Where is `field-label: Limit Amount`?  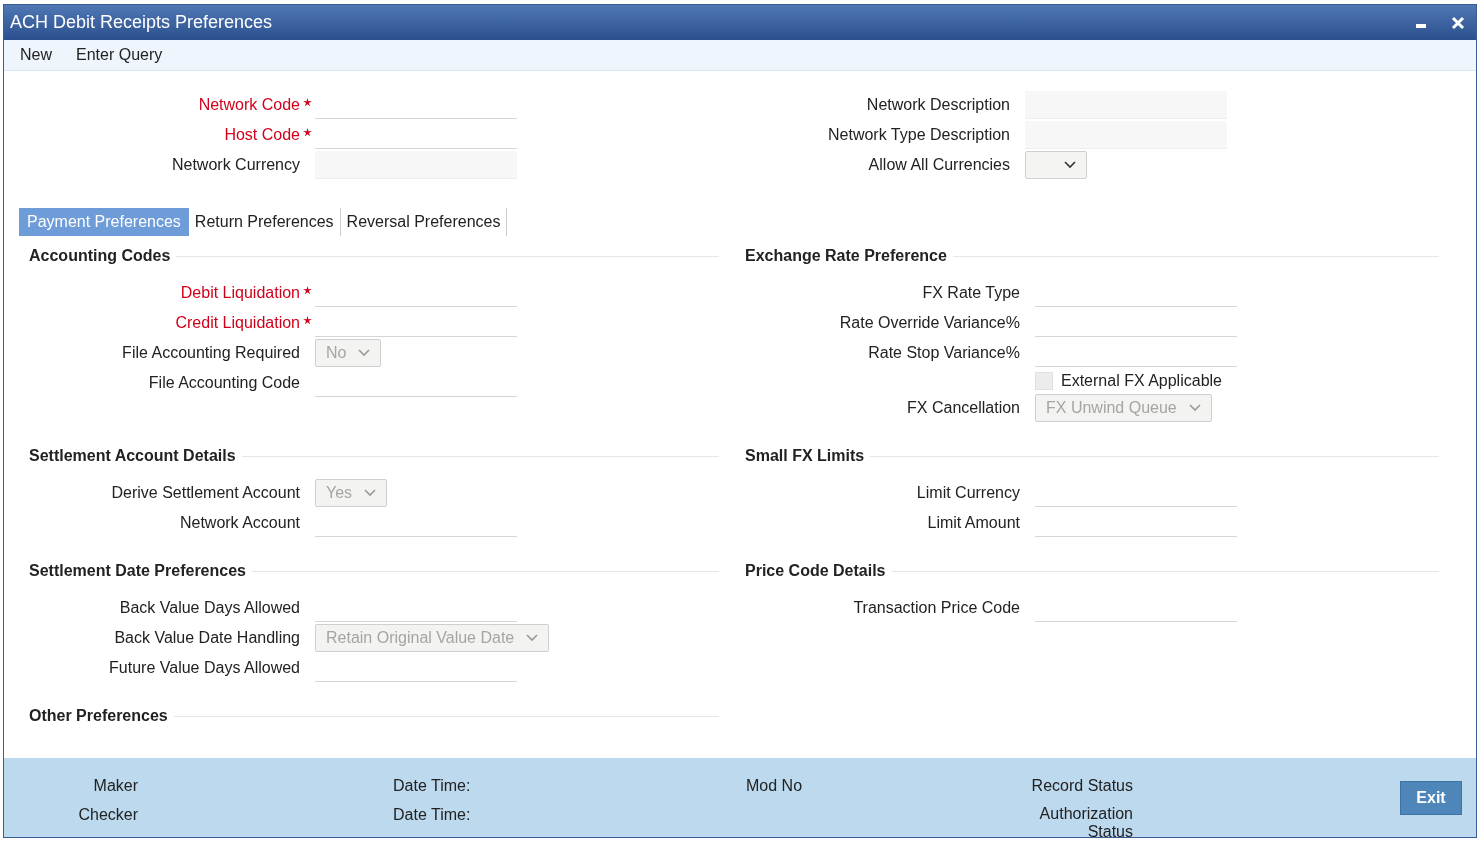 field-label: Limit Amount is located at coordinates (973, 523).